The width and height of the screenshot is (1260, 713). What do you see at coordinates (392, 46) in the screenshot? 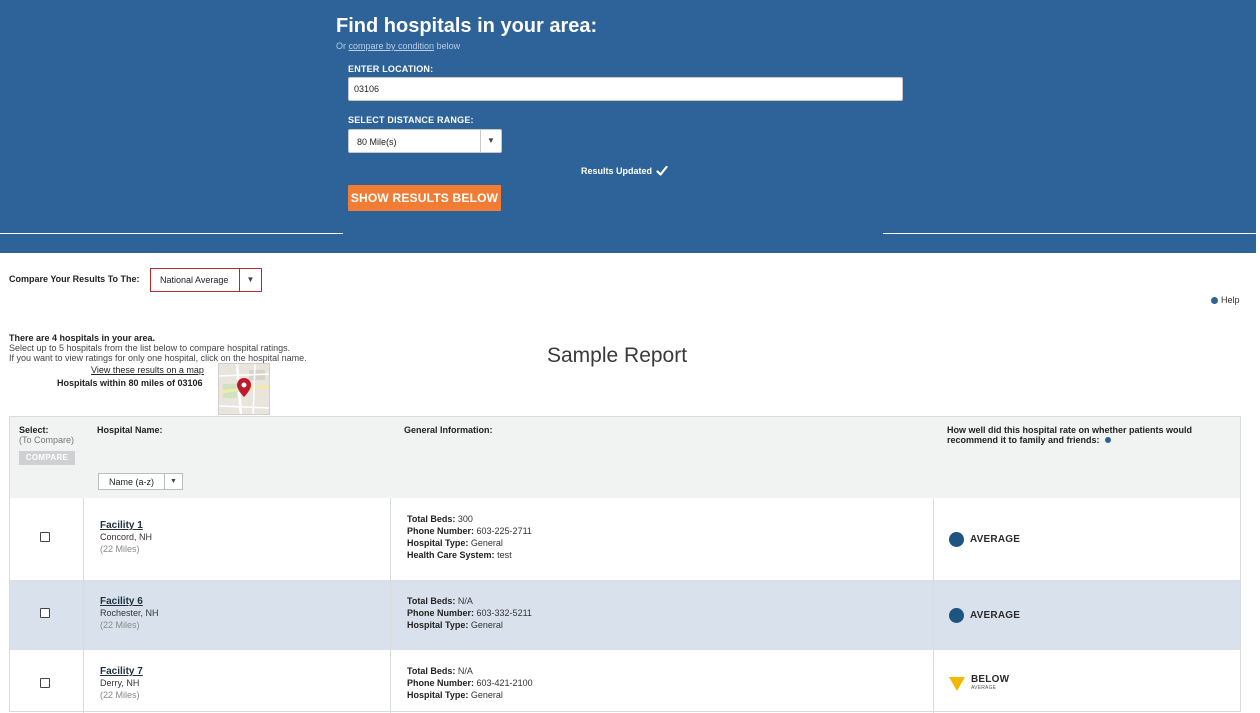
I see `compare-by-condition-link: compare by condition` at bounding box center [392, 46].